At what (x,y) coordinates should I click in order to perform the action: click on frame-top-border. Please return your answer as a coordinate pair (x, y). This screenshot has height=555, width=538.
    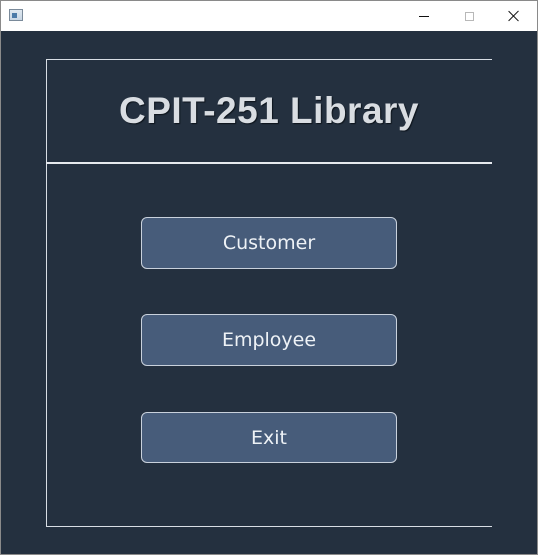
    Looking at the image, I should click on (269, 59).